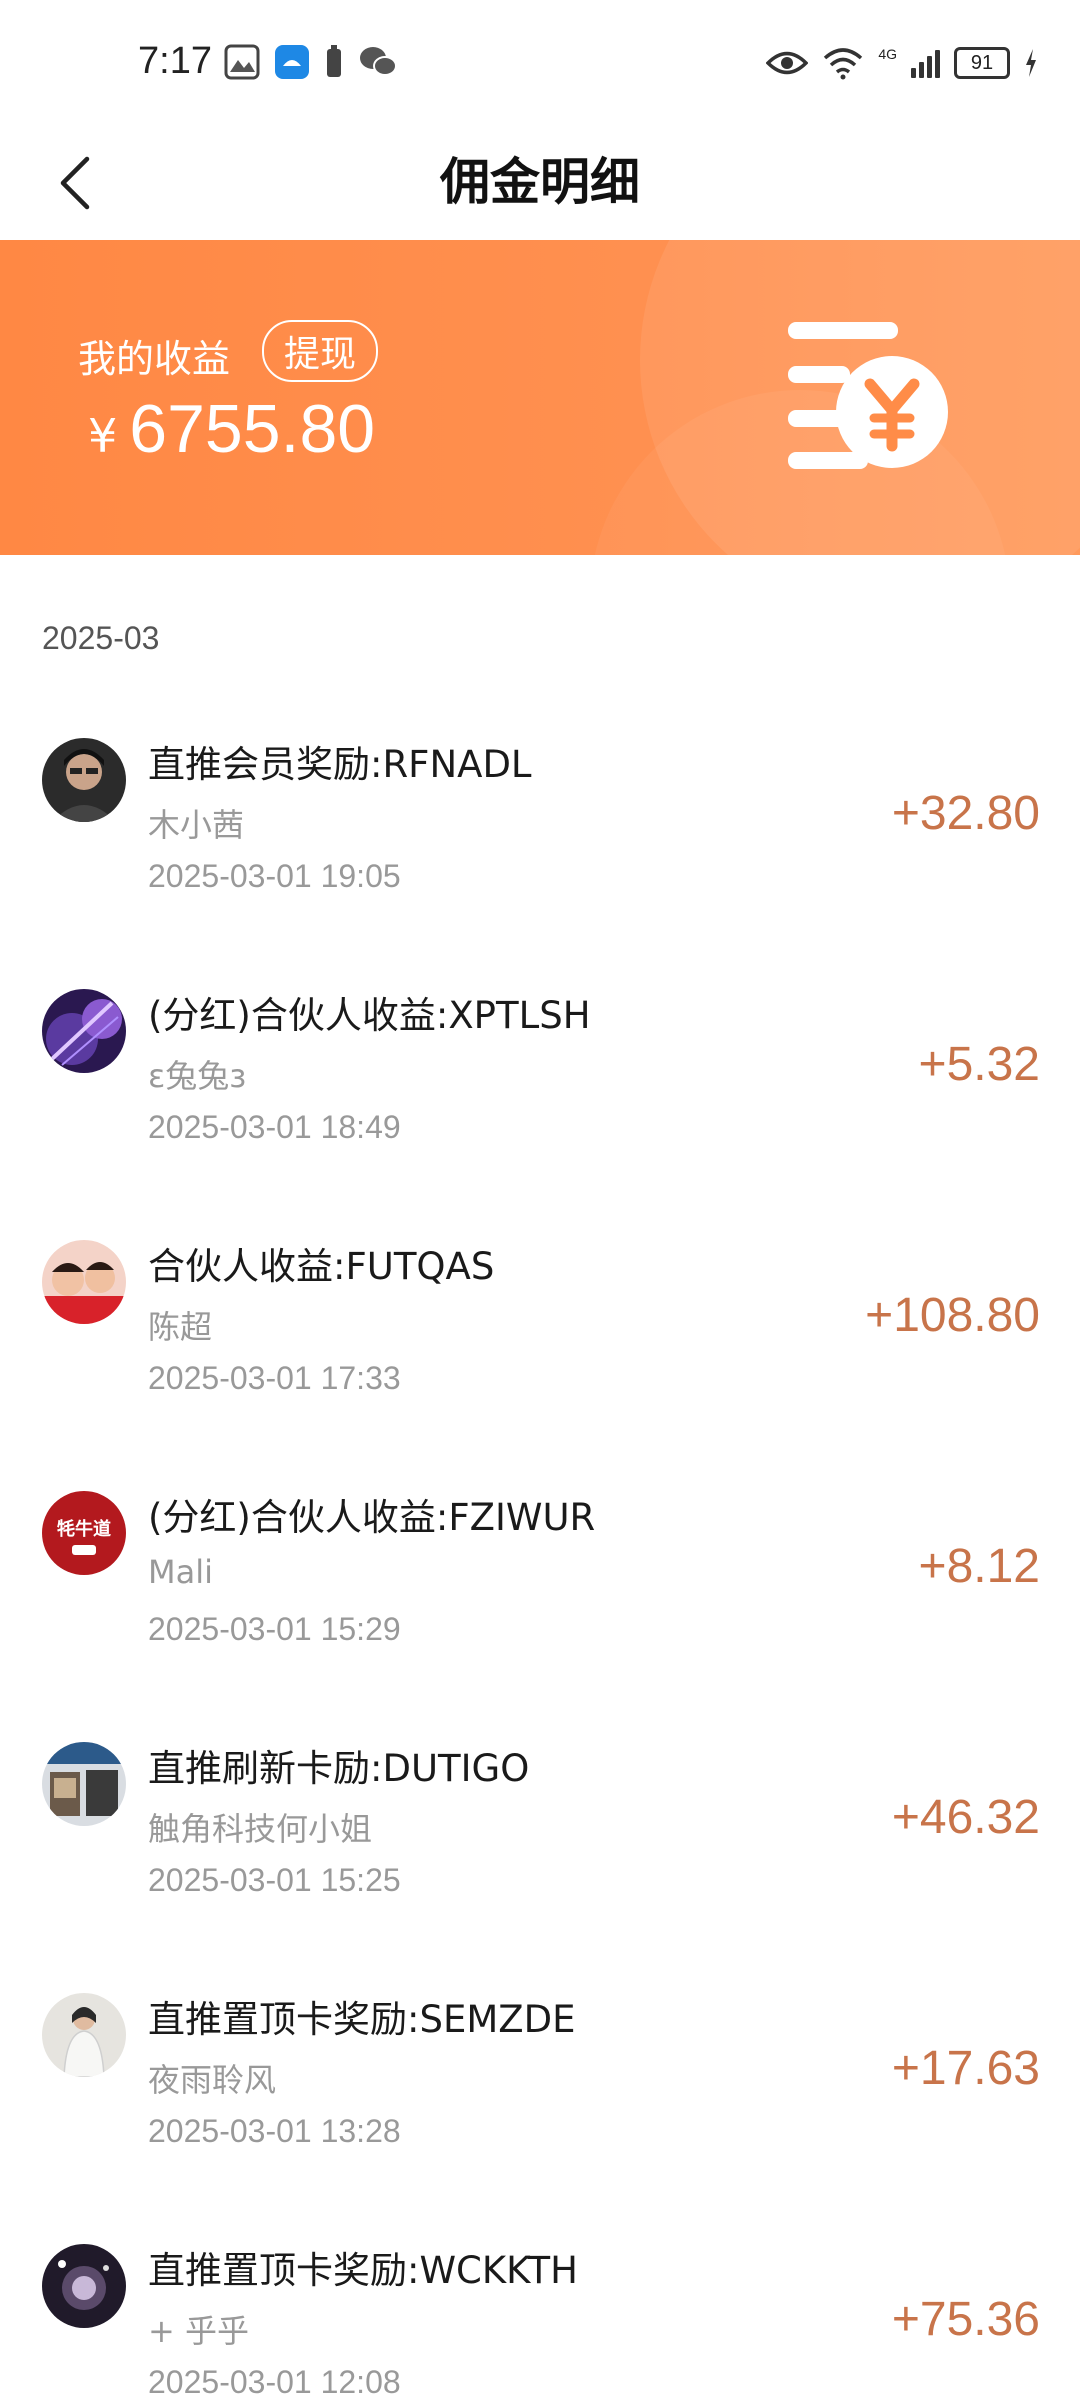  I want to click on month-header: 2025-03, so click(101, 638).